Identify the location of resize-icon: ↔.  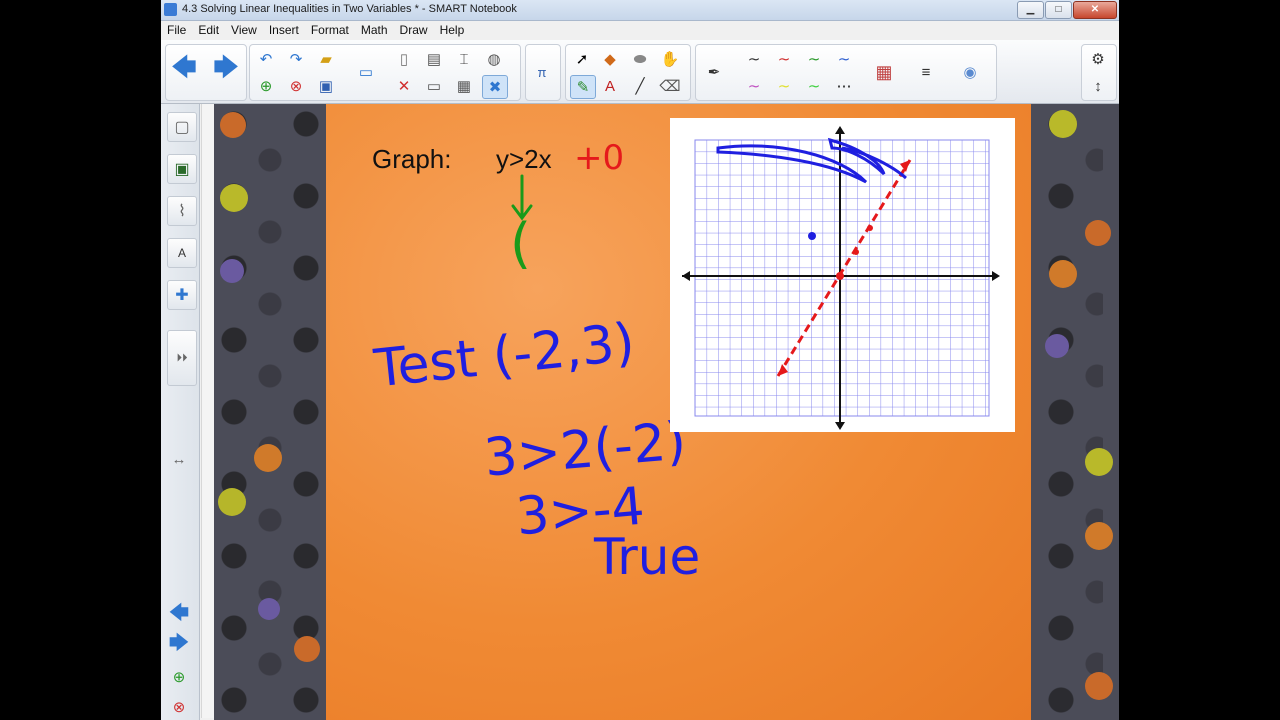
(179, 459).